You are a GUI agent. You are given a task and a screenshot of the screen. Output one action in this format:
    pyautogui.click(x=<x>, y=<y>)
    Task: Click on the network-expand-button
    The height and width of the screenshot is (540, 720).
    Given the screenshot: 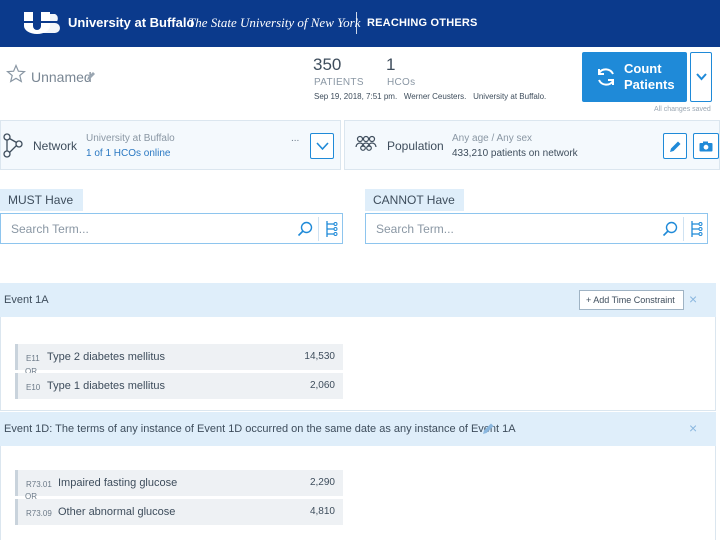 What is the action you would take?
    pyautogui.click(x=322, y=146)
    